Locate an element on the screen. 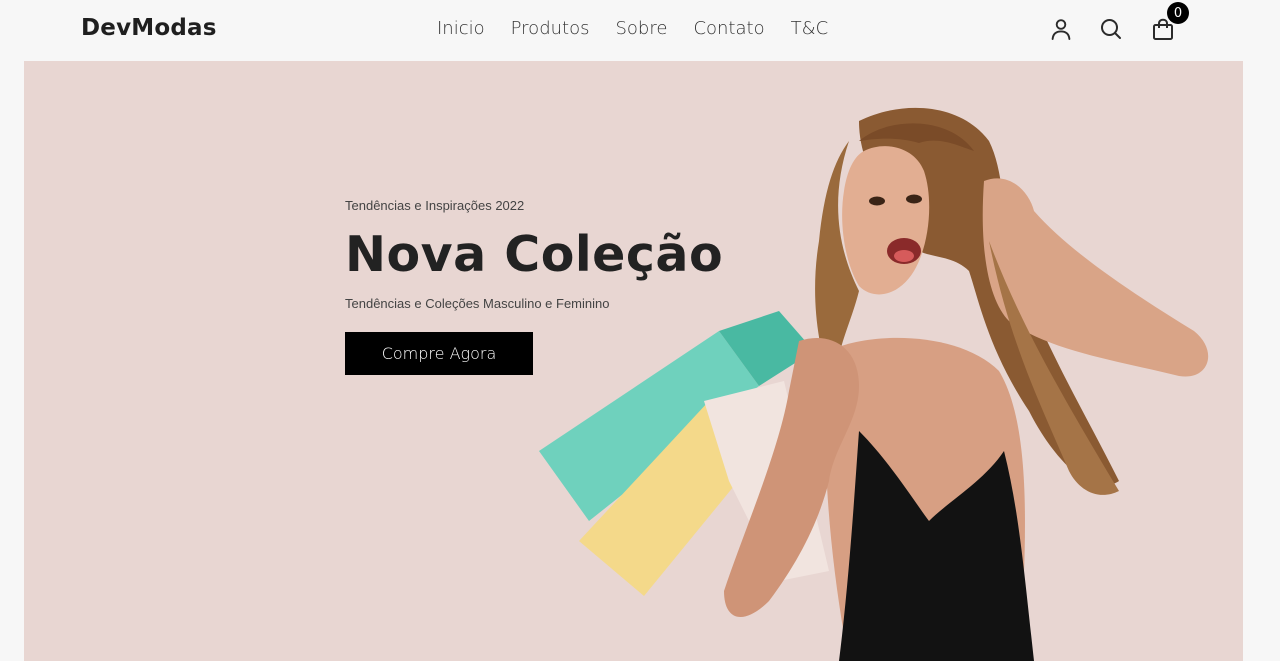  menu-link-contato: Contato is located at coordinates (728, 28).